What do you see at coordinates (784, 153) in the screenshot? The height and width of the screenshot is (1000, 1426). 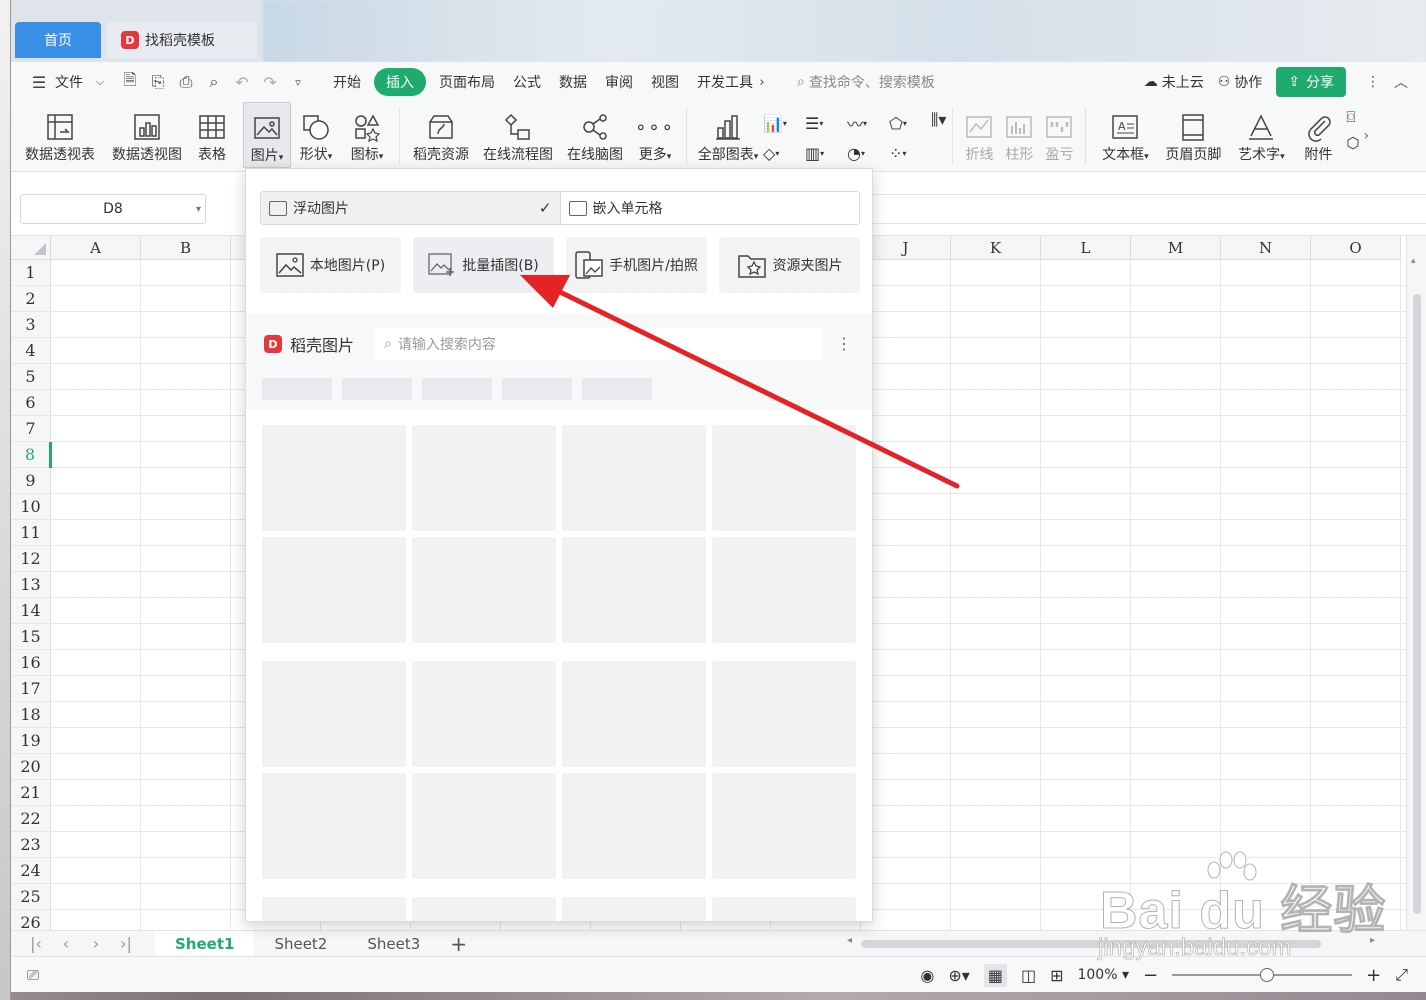 I see `area-chart-icon: ◇ ▾` at bounding box center [784, 153].